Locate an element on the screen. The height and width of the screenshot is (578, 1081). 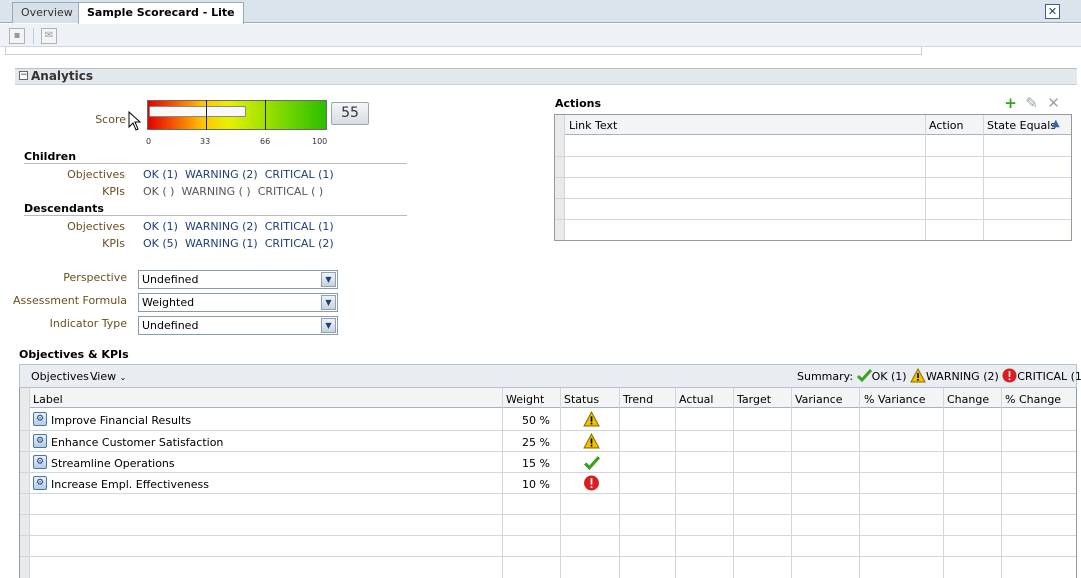
actions-title: Actions is located at coordinates (578, 103).